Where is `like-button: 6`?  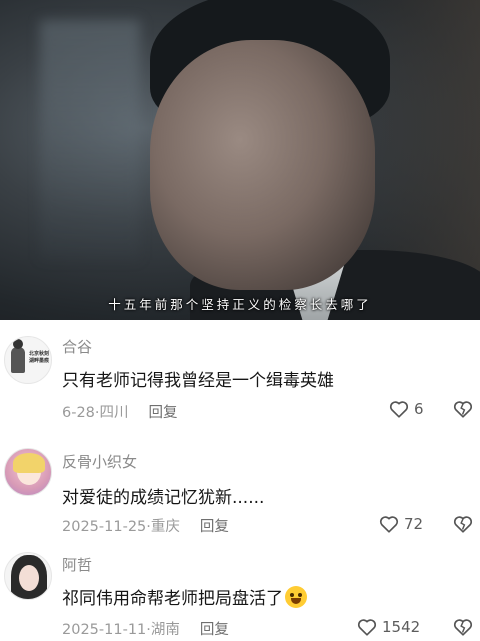
like-button: 6 is located at coordinates (406, 409).